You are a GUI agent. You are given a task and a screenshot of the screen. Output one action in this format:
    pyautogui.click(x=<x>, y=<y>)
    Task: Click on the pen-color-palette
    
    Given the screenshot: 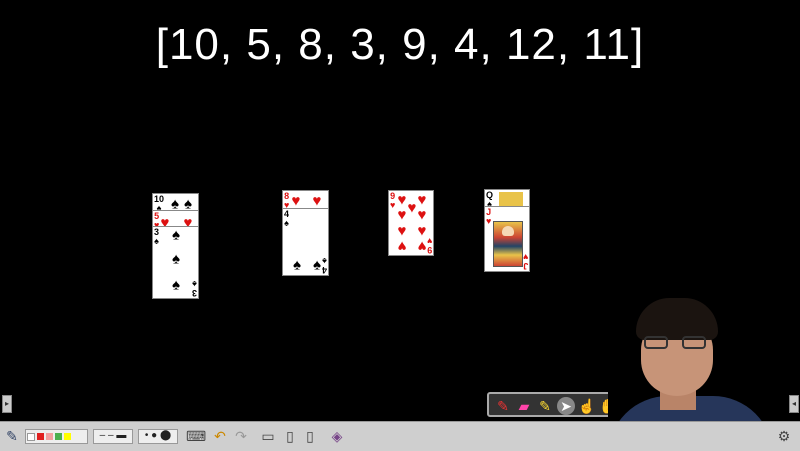 What is the action you would take?
    pyautogui.click(x=56, y=436)
    